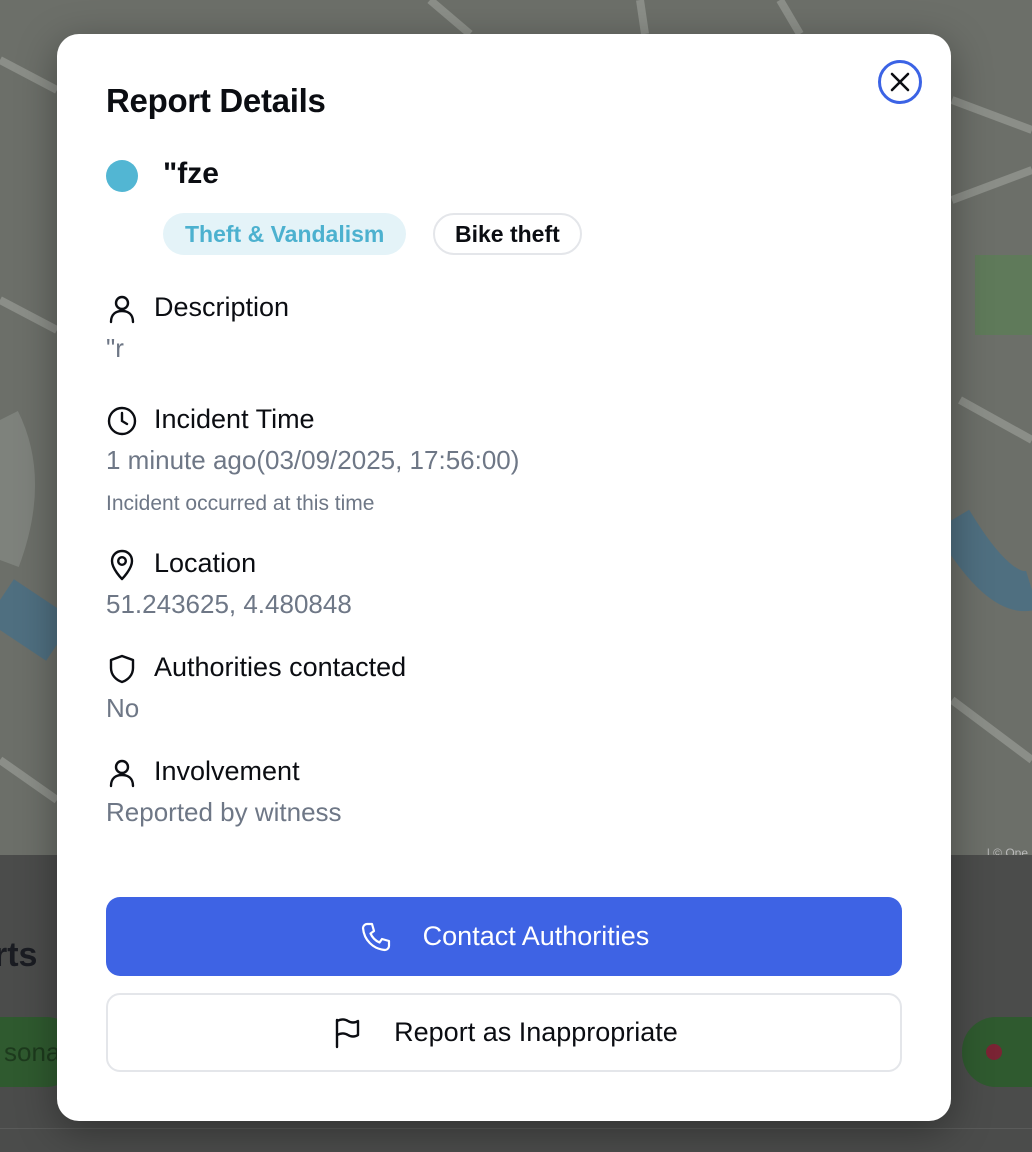  What do you see at coordinates (115, 348) in the screenshot?
I see `description-value: "r` at bounding box center [115, 348].